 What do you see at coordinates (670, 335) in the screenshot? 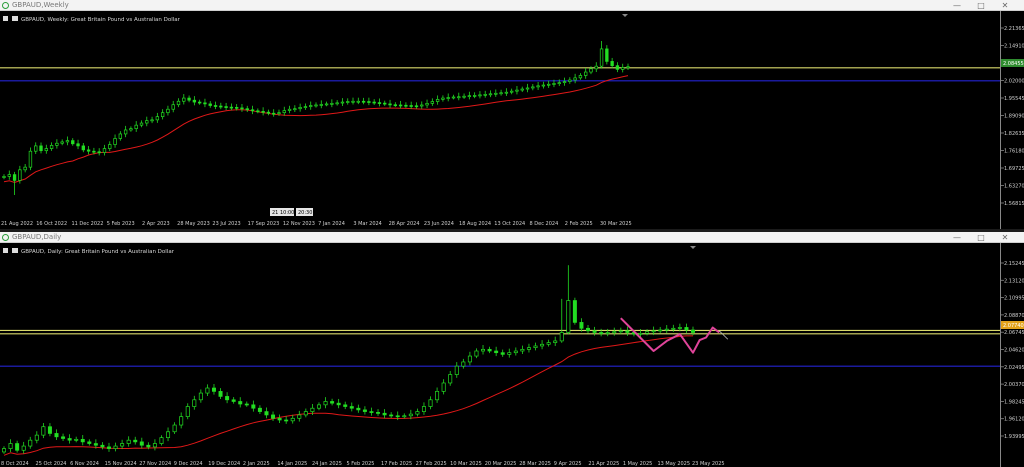
I see `drawn-pattern-line` at bounding box center [670, 335].